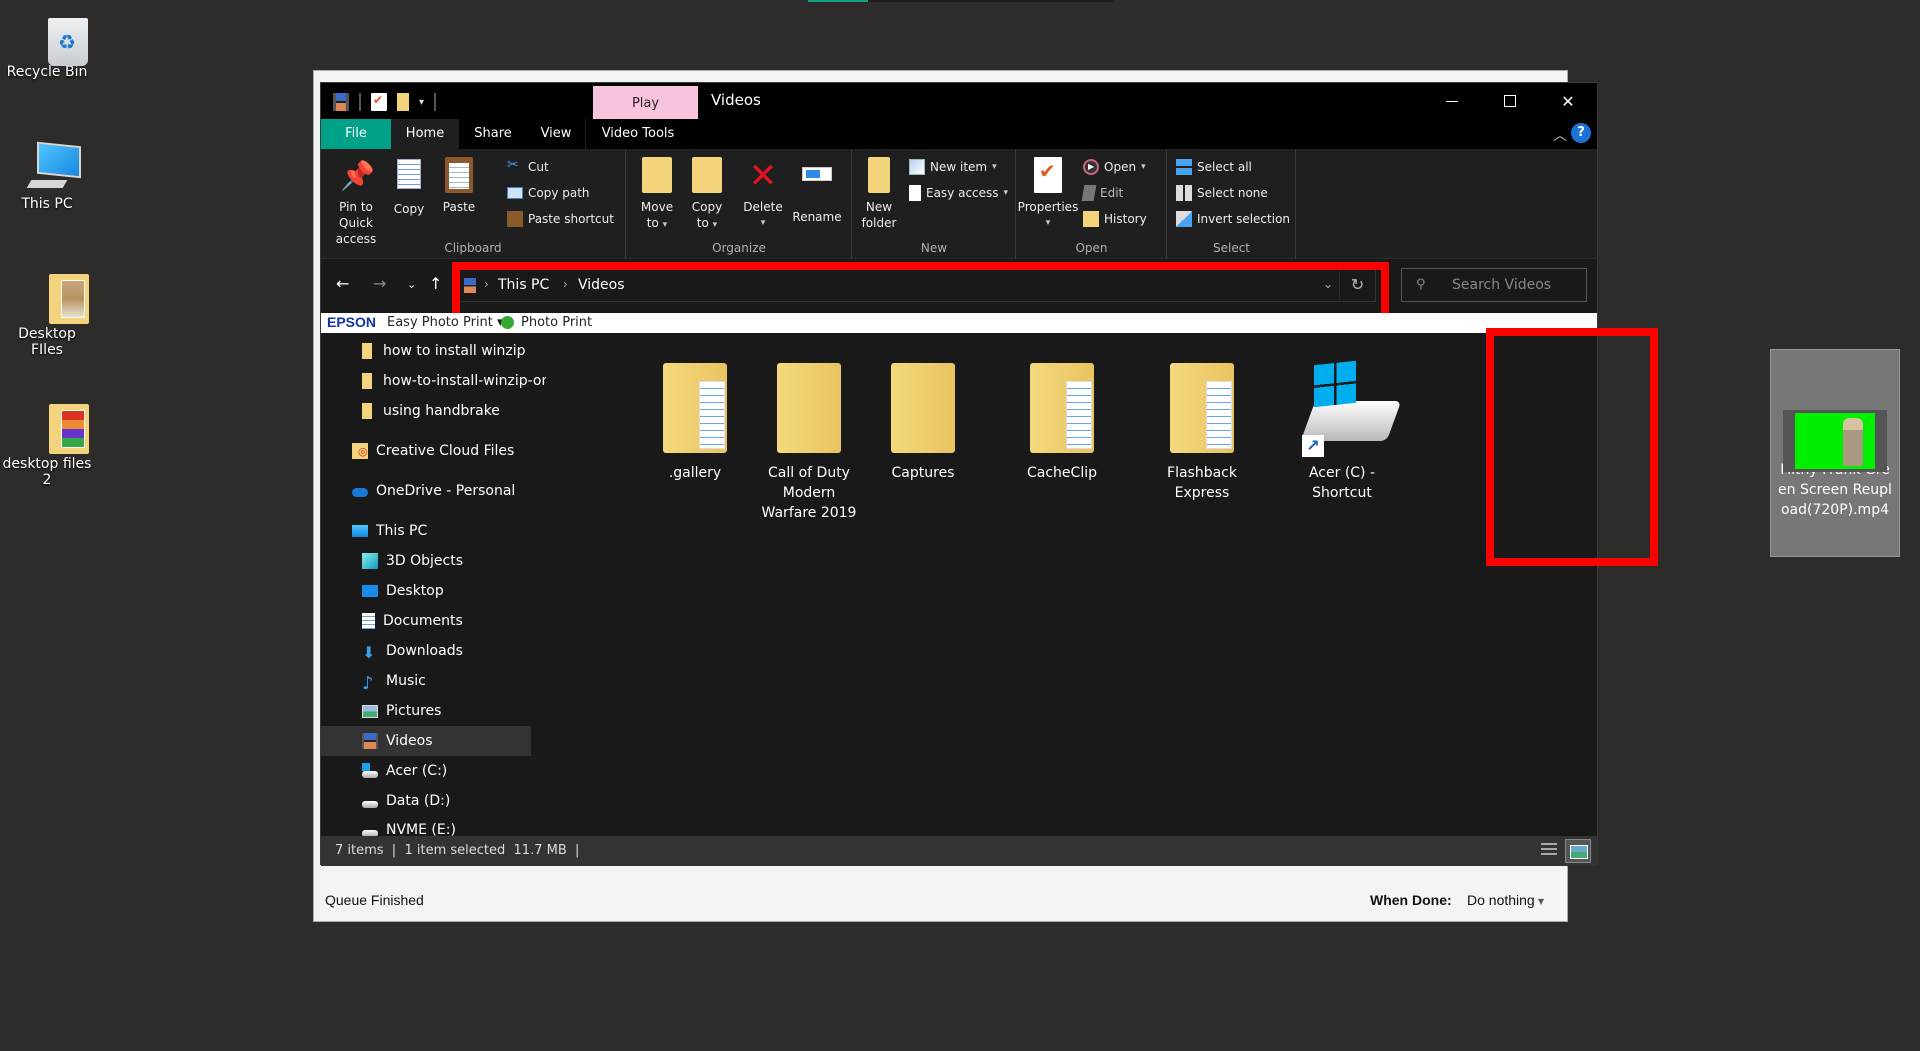 The height and width of the screenshot is (1051, 1920). I want to click on window-title: Videos, so click(736, 100).